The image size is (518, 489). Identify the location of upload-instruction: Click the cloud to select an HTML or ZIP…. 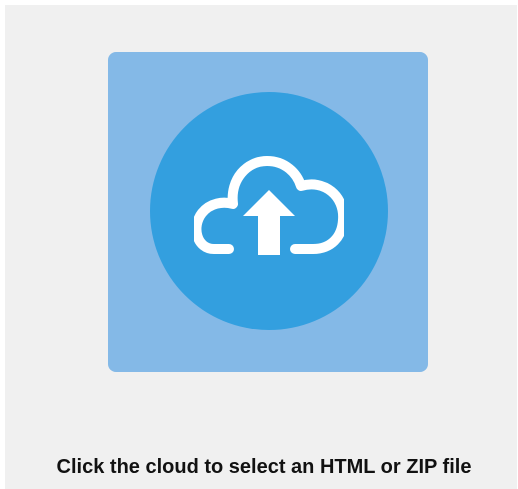
(264, 467).